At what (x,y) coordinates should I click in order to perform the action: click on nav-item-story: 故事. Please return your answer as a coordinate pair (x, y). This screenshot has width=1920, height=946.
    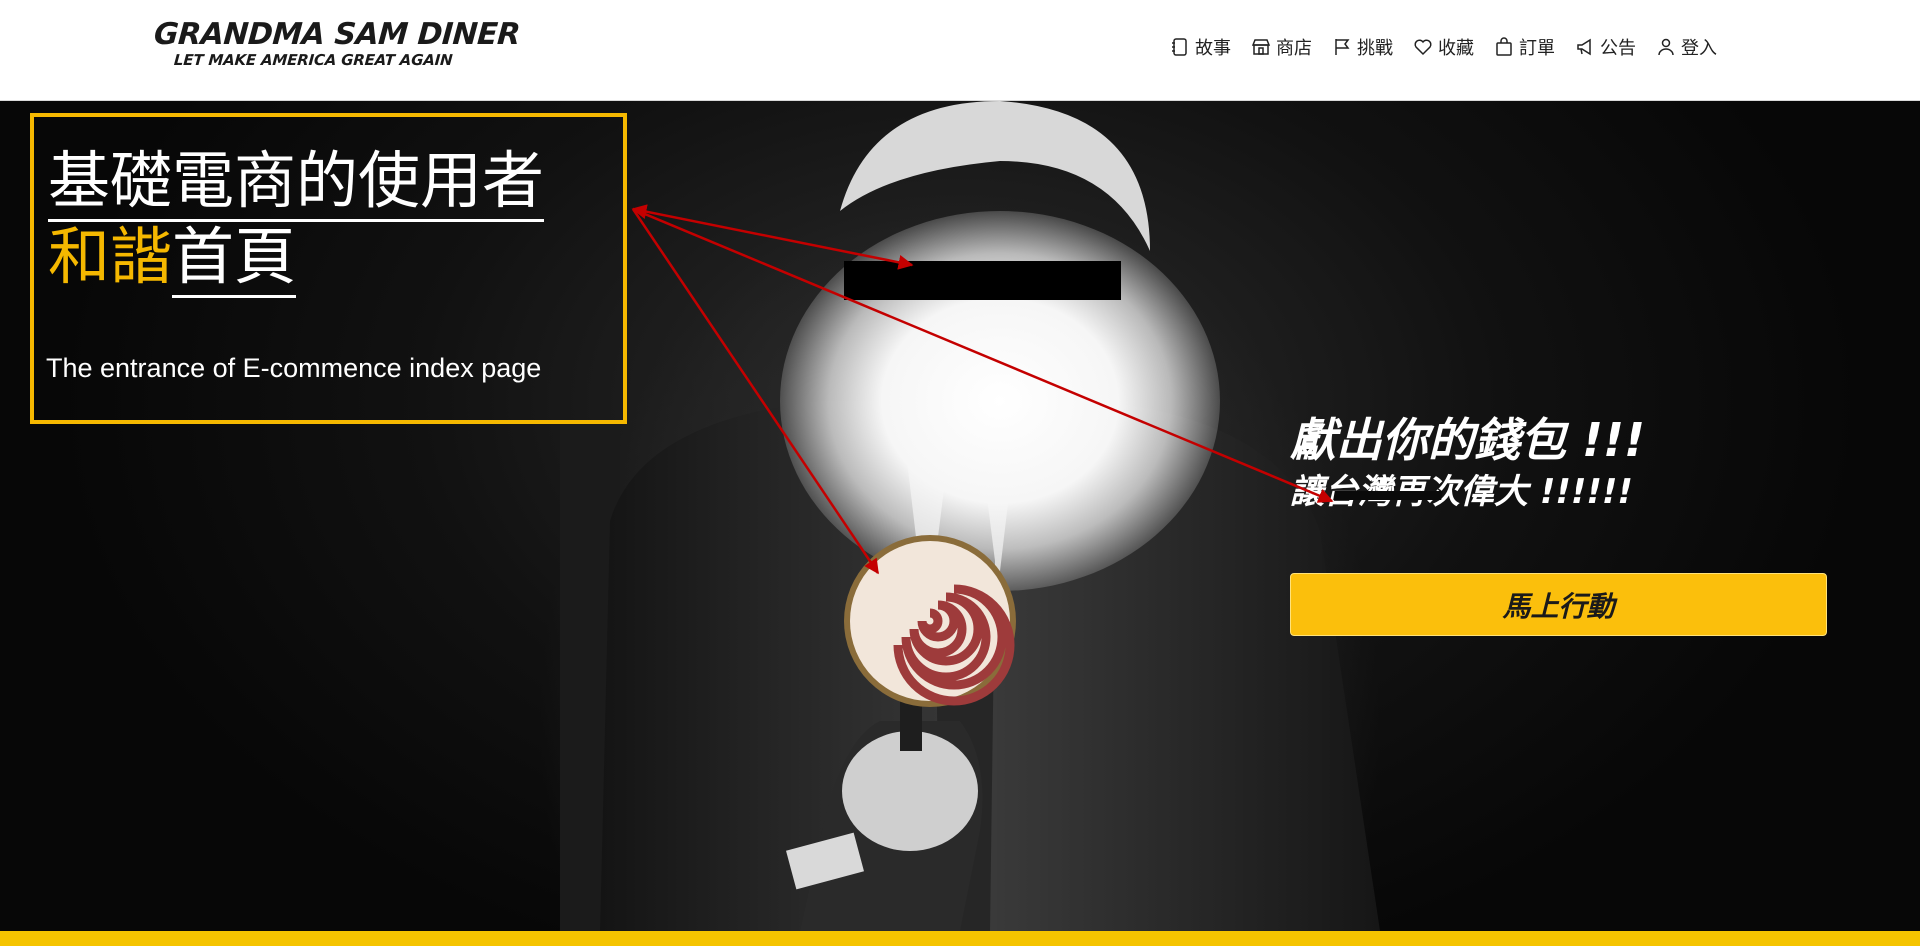
    Looking at the image, I should click on (1200, 47).